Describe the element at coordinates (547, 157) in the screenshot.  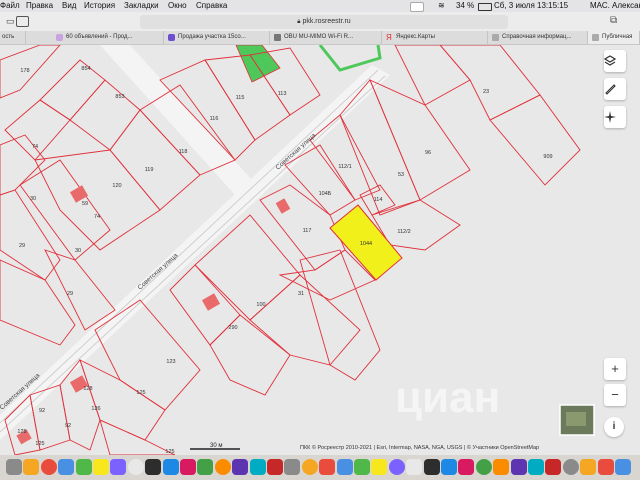
I see `parcel-label: 909` at that location.